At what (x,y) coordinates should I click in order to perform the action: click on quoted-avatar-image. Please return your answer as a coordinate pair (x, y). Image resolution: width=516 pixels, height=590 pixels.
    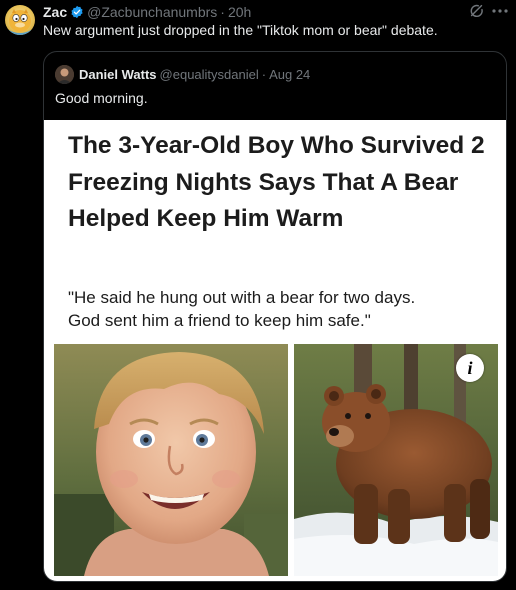
    Looking at the image, I should click on (64, 74).